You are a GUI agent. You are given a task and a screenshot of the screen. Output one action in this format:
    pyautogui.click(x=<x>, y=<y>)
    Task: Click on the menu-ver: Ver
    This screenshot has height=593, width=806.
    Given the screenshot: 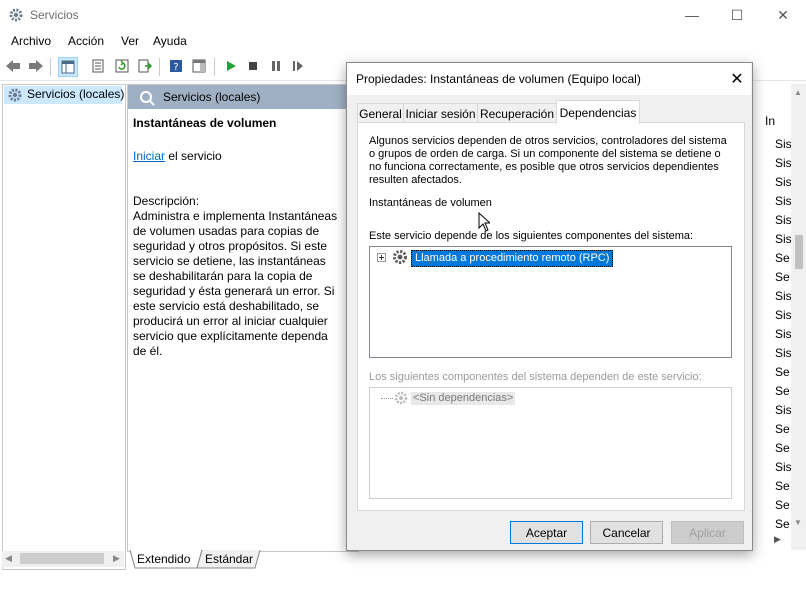 What is the action you would take?
    pyautogui.click(x=130, y=41)
    